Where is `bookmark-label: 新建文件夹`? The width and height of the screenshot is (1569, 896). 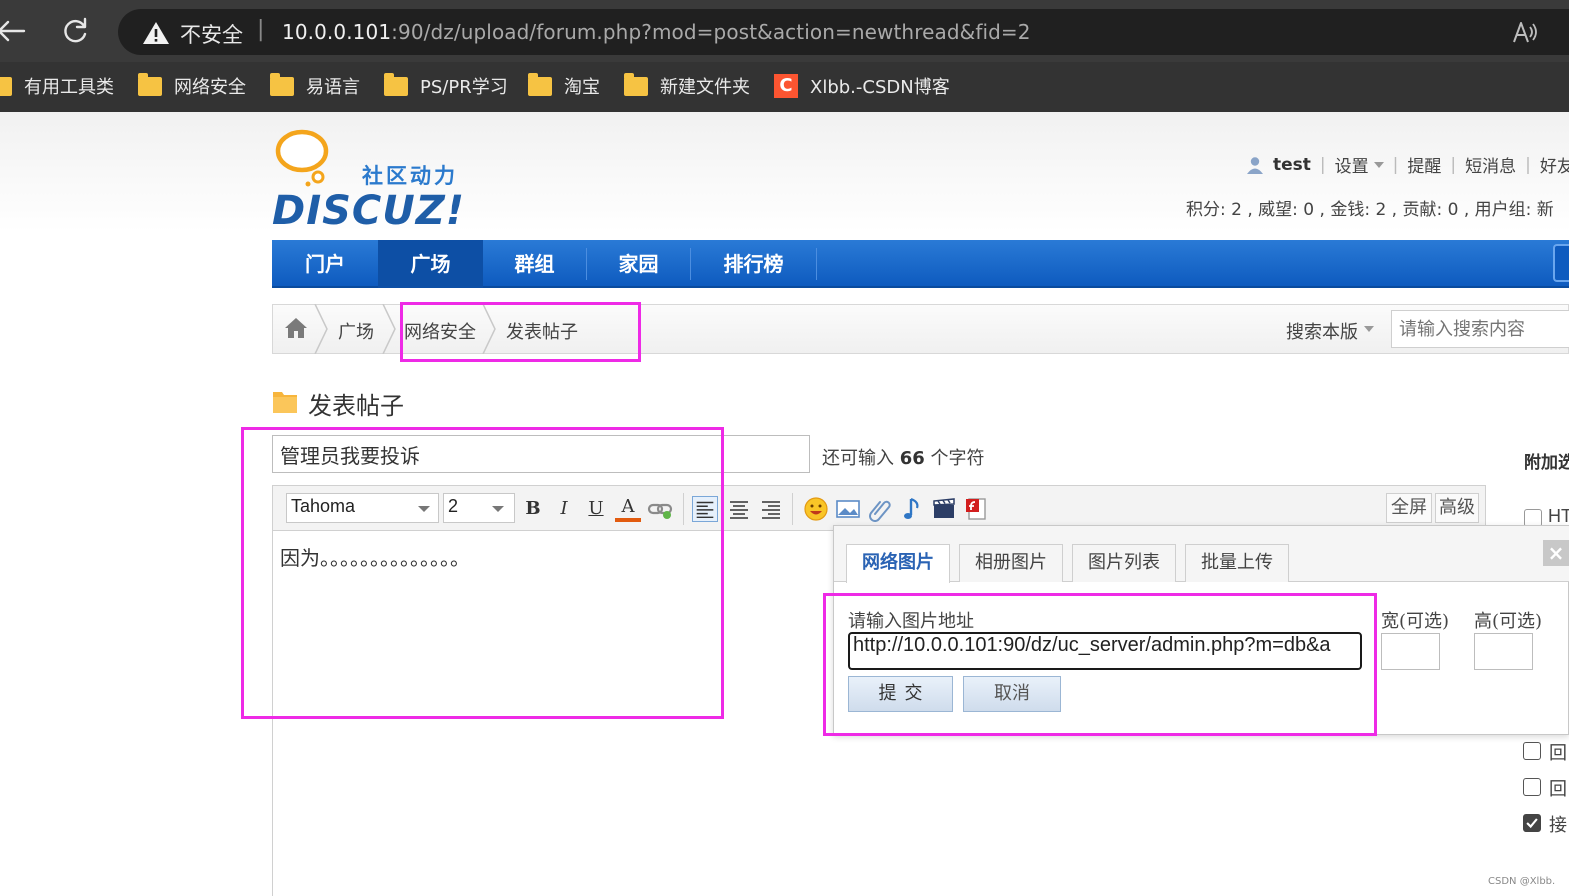 bookmark-label: 新建文件夹 is located at coordinates (705, 87).